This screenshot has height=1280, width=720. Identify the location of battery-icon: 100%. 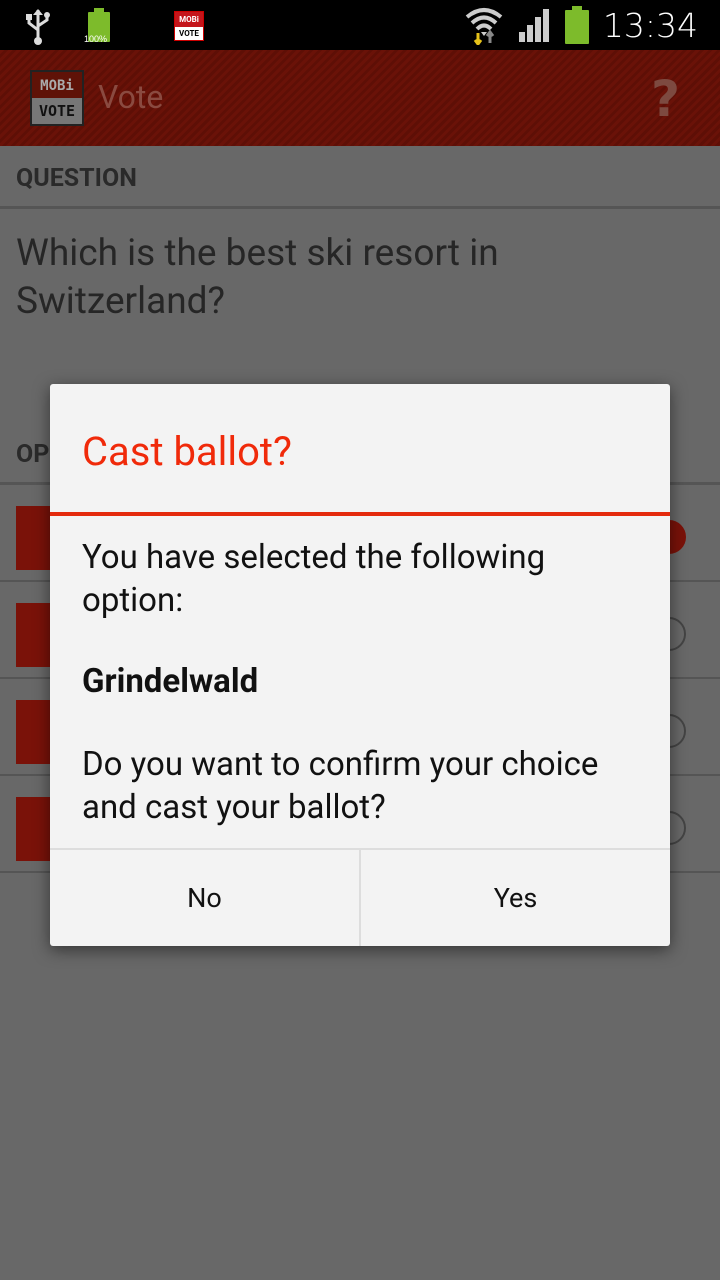
(99, 26).